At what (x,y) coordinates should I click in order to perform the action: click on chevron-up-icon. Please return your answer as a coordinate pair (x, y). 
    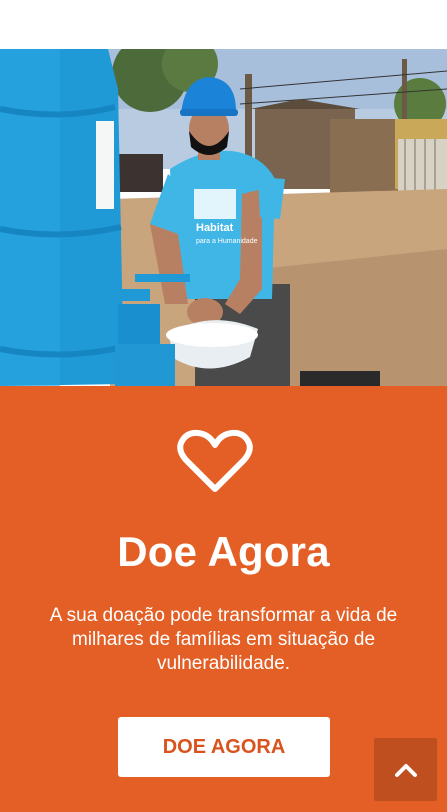
    Looking at the image, I should click on (405, 770).